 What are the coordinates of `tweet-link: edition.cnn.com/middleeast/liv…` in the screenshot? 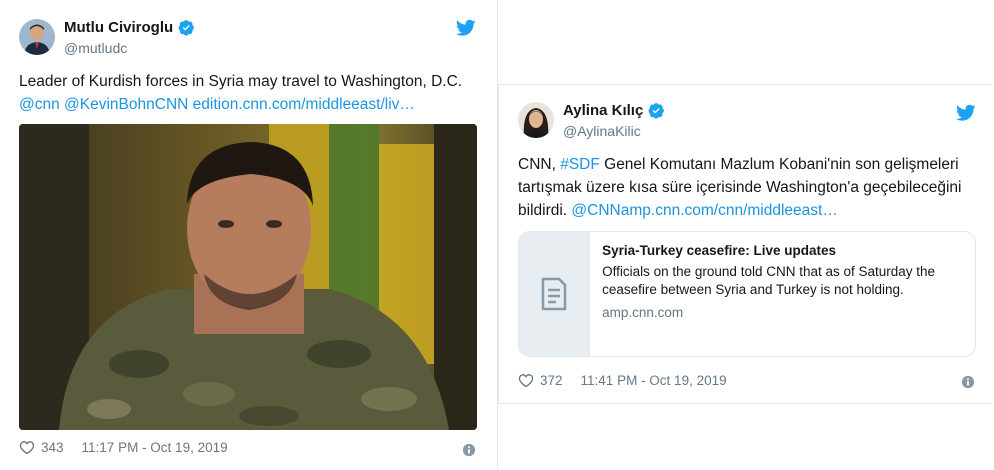 It's located at (304, 104).